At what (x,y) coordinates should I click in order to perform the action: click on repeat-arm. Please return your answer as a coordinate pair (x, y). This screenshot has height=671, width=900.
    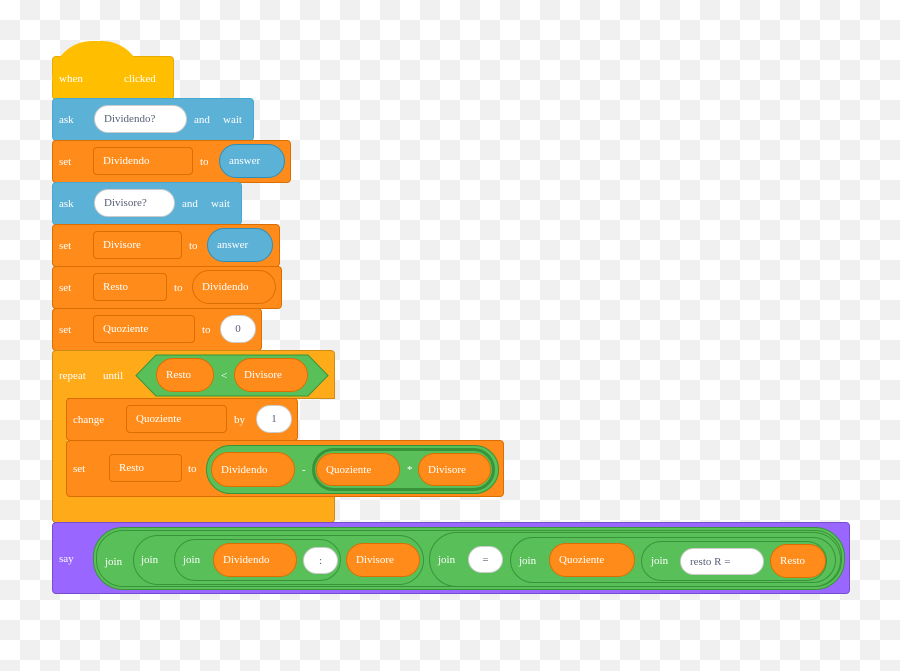
    Looking at the image, I should click on (59, 448).